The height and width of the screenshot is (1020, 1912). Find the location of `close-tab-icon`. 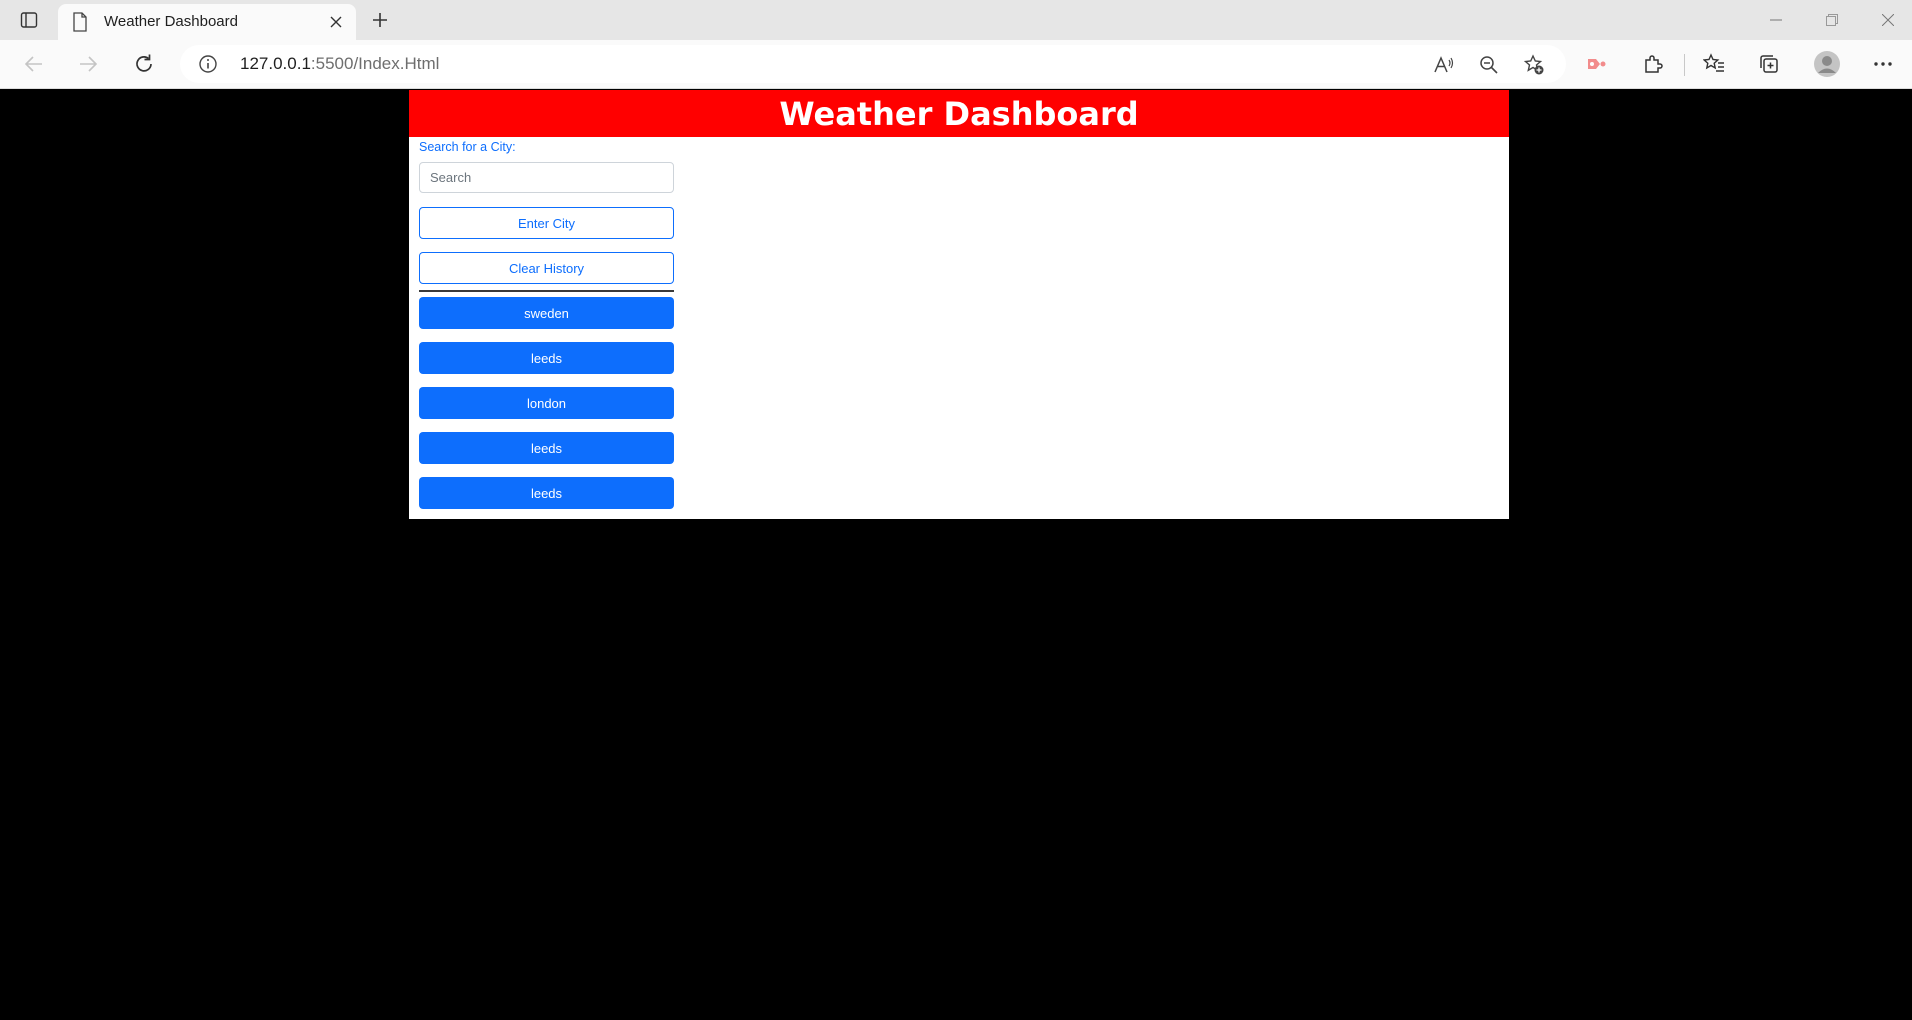

close-tab-icon is located at coordinates (336, 22).